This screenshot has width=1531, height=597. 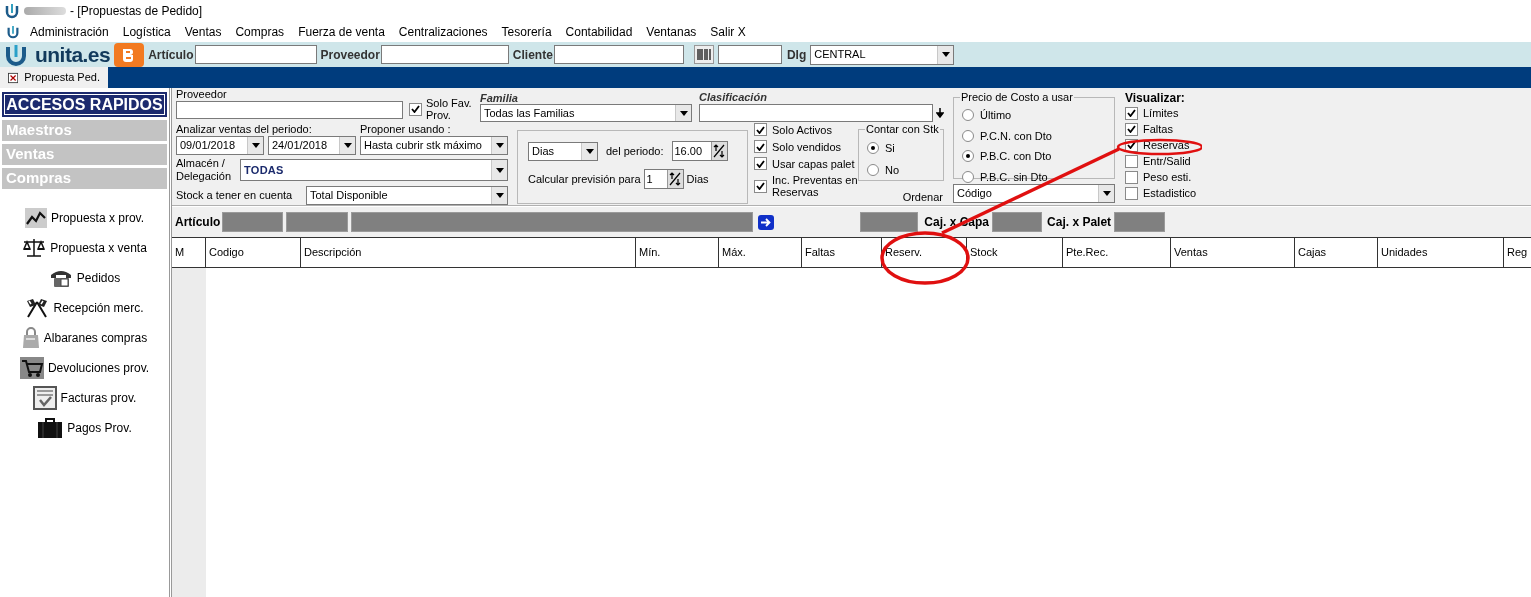 I want to click on dropdown: Código, so click(x=1034, y=193).